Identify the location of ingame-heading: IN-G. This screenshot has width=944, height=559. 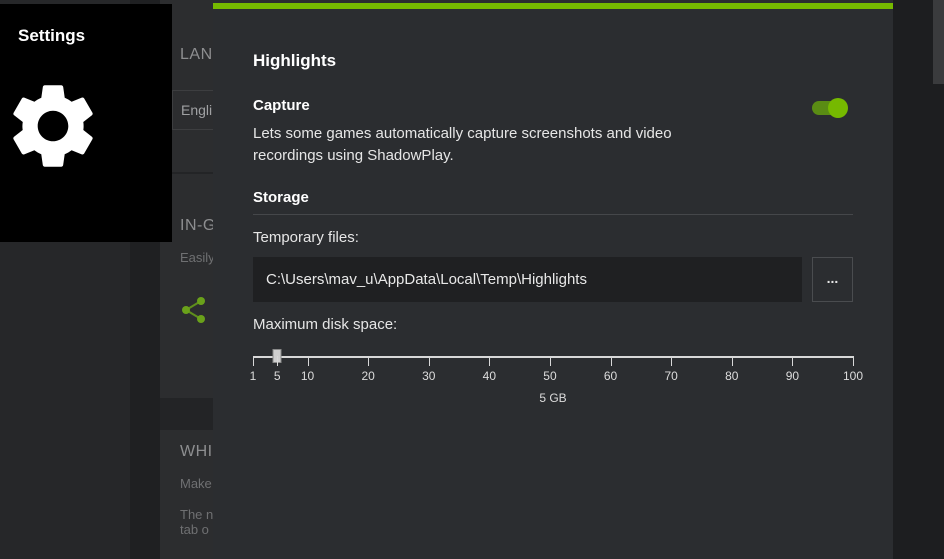
(198, 225).